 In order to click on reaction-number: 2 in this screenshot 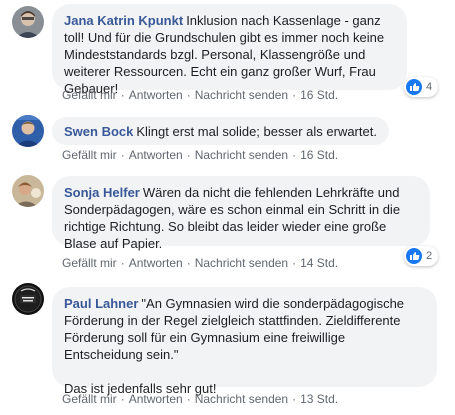, I will do `click(429, 256)`.